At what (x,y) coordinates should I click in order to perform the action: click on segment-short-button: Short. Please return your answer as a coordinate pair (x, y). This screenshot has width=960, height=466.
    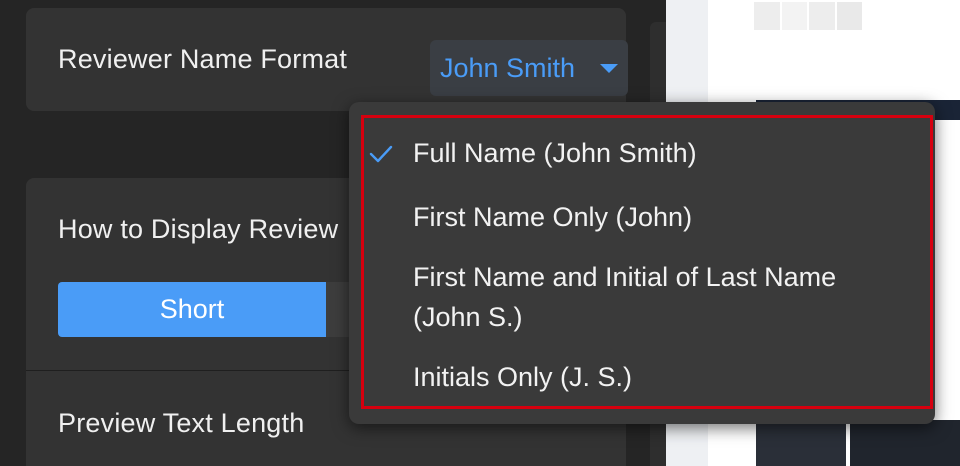
    Looking at the image, I should click on (192, 309).